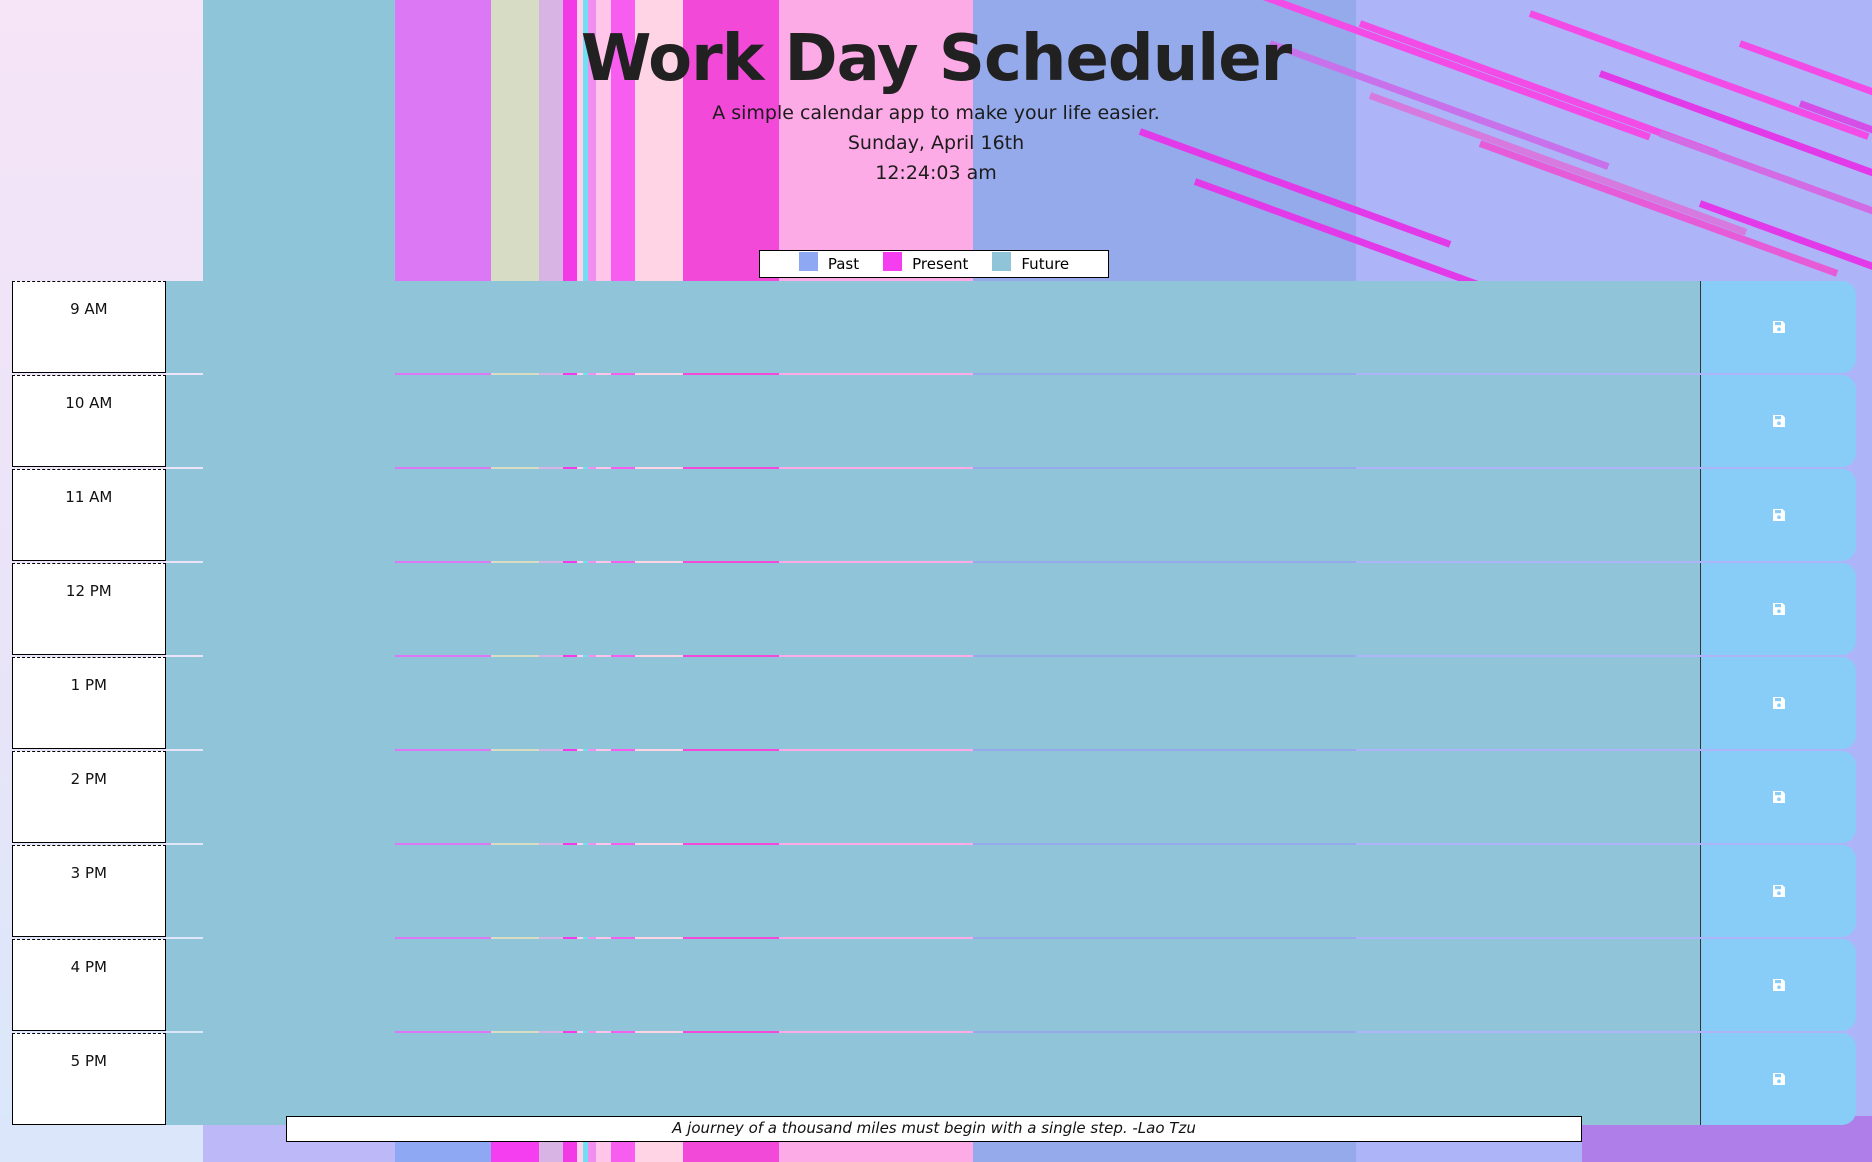 This screenshot has width=1872, height=1162. I want to click on time-block-row: 11 AM, so click(934, 515).